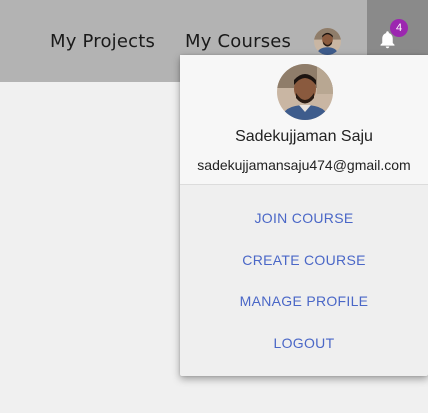  I want to click on nav-my-projects: My Projects, so click(102, 41).